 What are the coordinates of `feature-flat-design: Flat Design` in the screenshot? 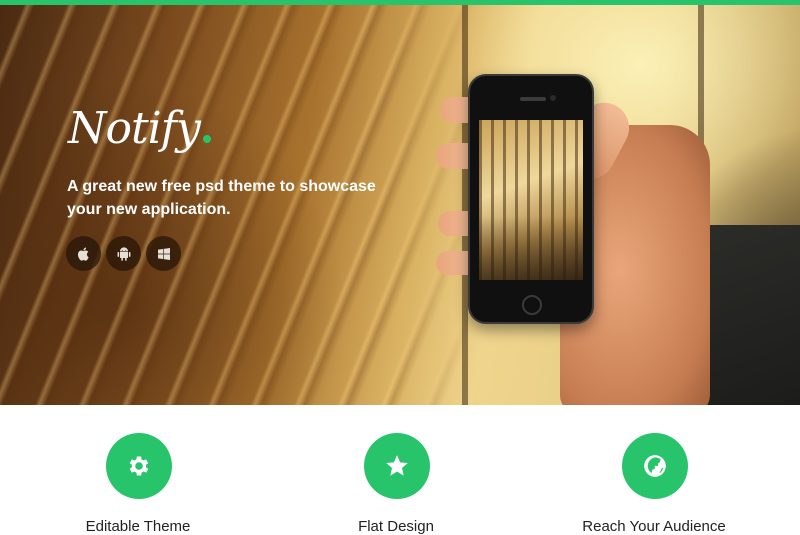 It's located at (396, 470).